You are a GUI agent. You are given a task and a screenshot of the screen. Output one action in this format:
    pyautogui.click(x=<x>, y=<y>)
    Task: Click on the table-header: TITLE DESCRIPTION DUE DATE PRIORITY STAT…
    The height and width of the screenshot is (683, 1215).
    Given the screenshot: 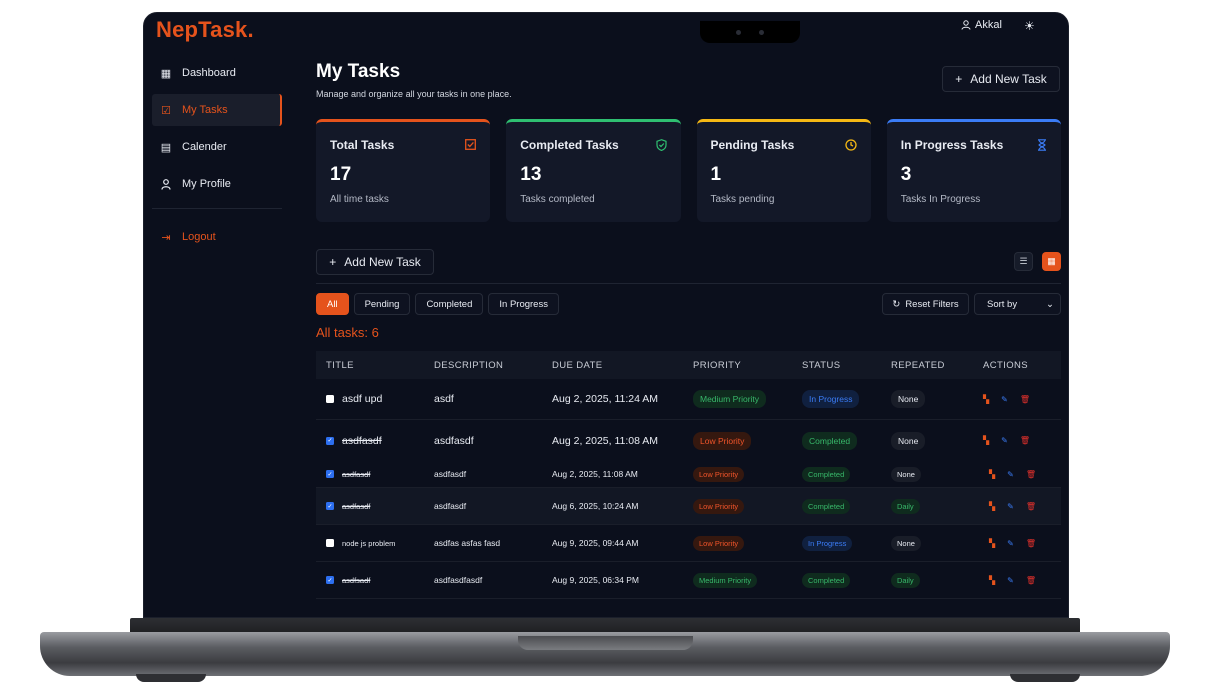 What is the action you would take?
    pyautogui.click(x=688, y=365)
    